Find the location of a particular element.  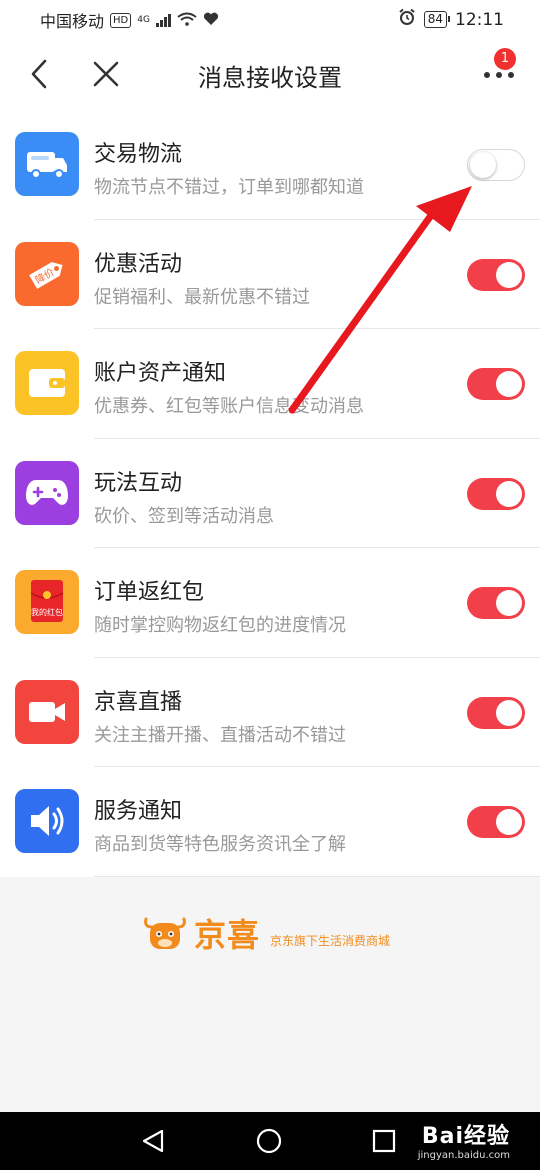

wifi-icon is located at coordinates (187, 20).